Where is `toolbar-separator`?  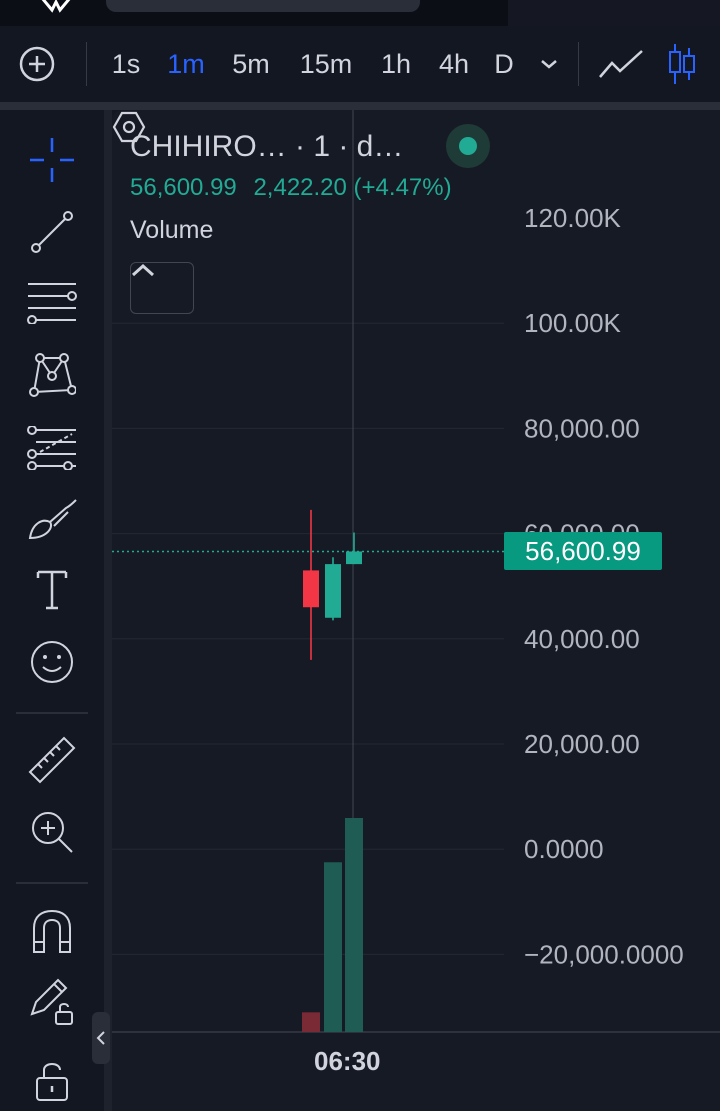 toolbar-separator is located at coordinates (360, 106).